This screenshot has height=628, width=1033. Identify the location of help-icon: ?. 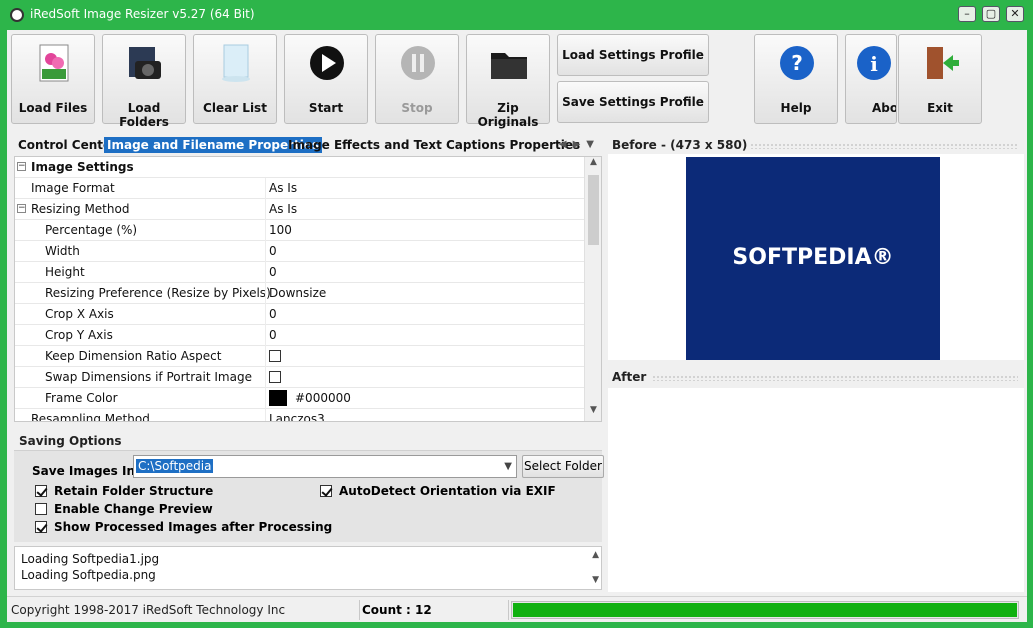
(797, 63).